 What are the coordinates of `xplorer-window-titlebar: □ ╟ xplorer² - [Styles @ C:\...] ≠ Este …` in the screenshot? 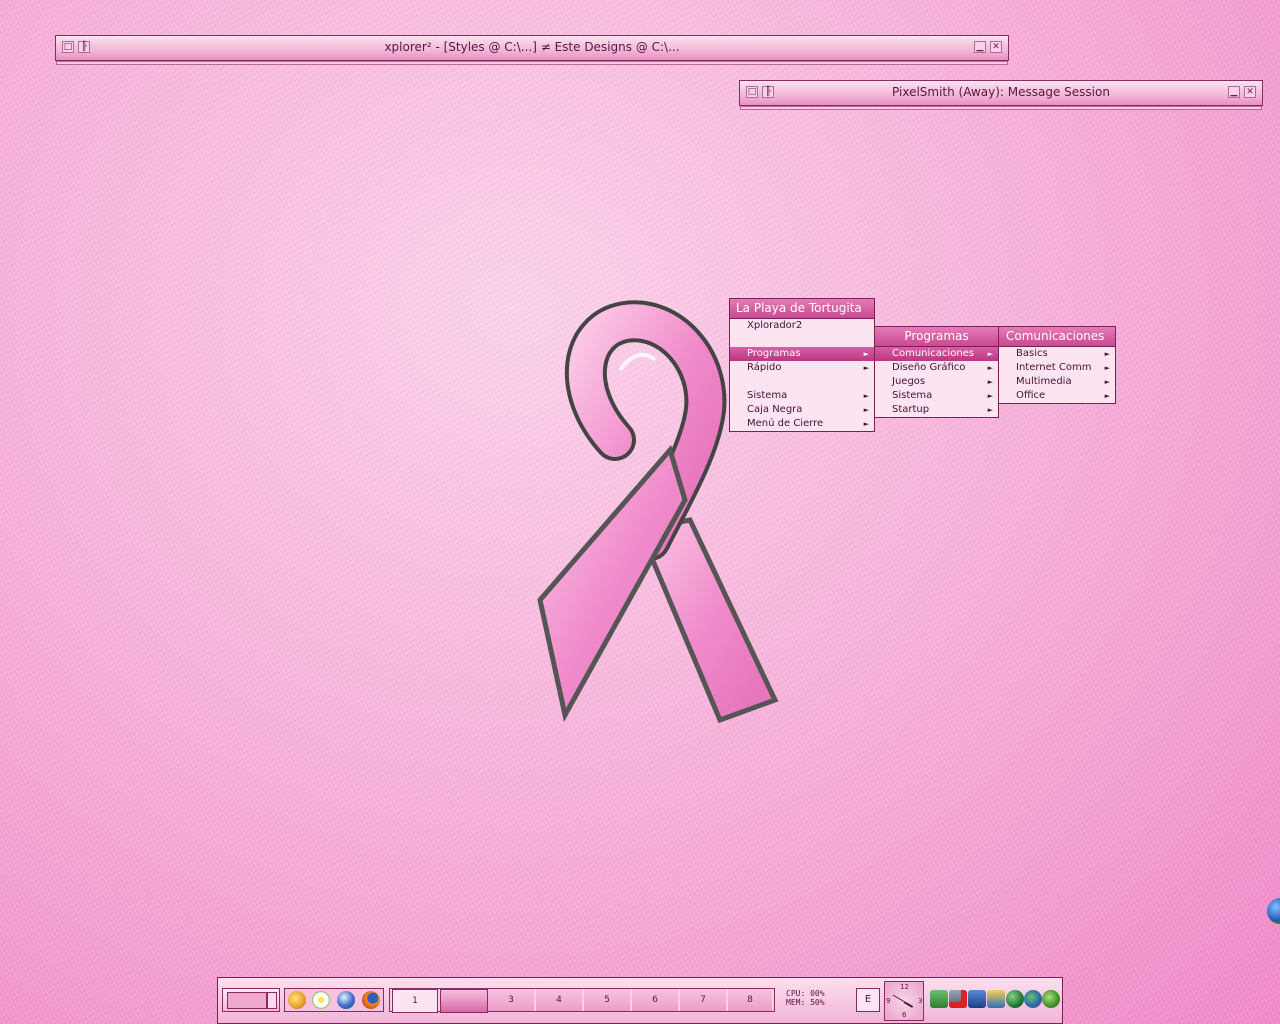 It's located at (532, 50).